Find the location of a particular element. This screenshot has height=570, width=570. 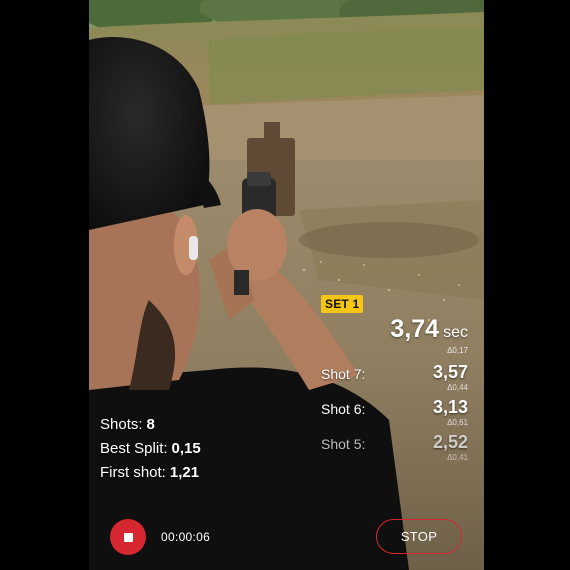

shot-label: Shot 7: is located at coordinates (343, 374).